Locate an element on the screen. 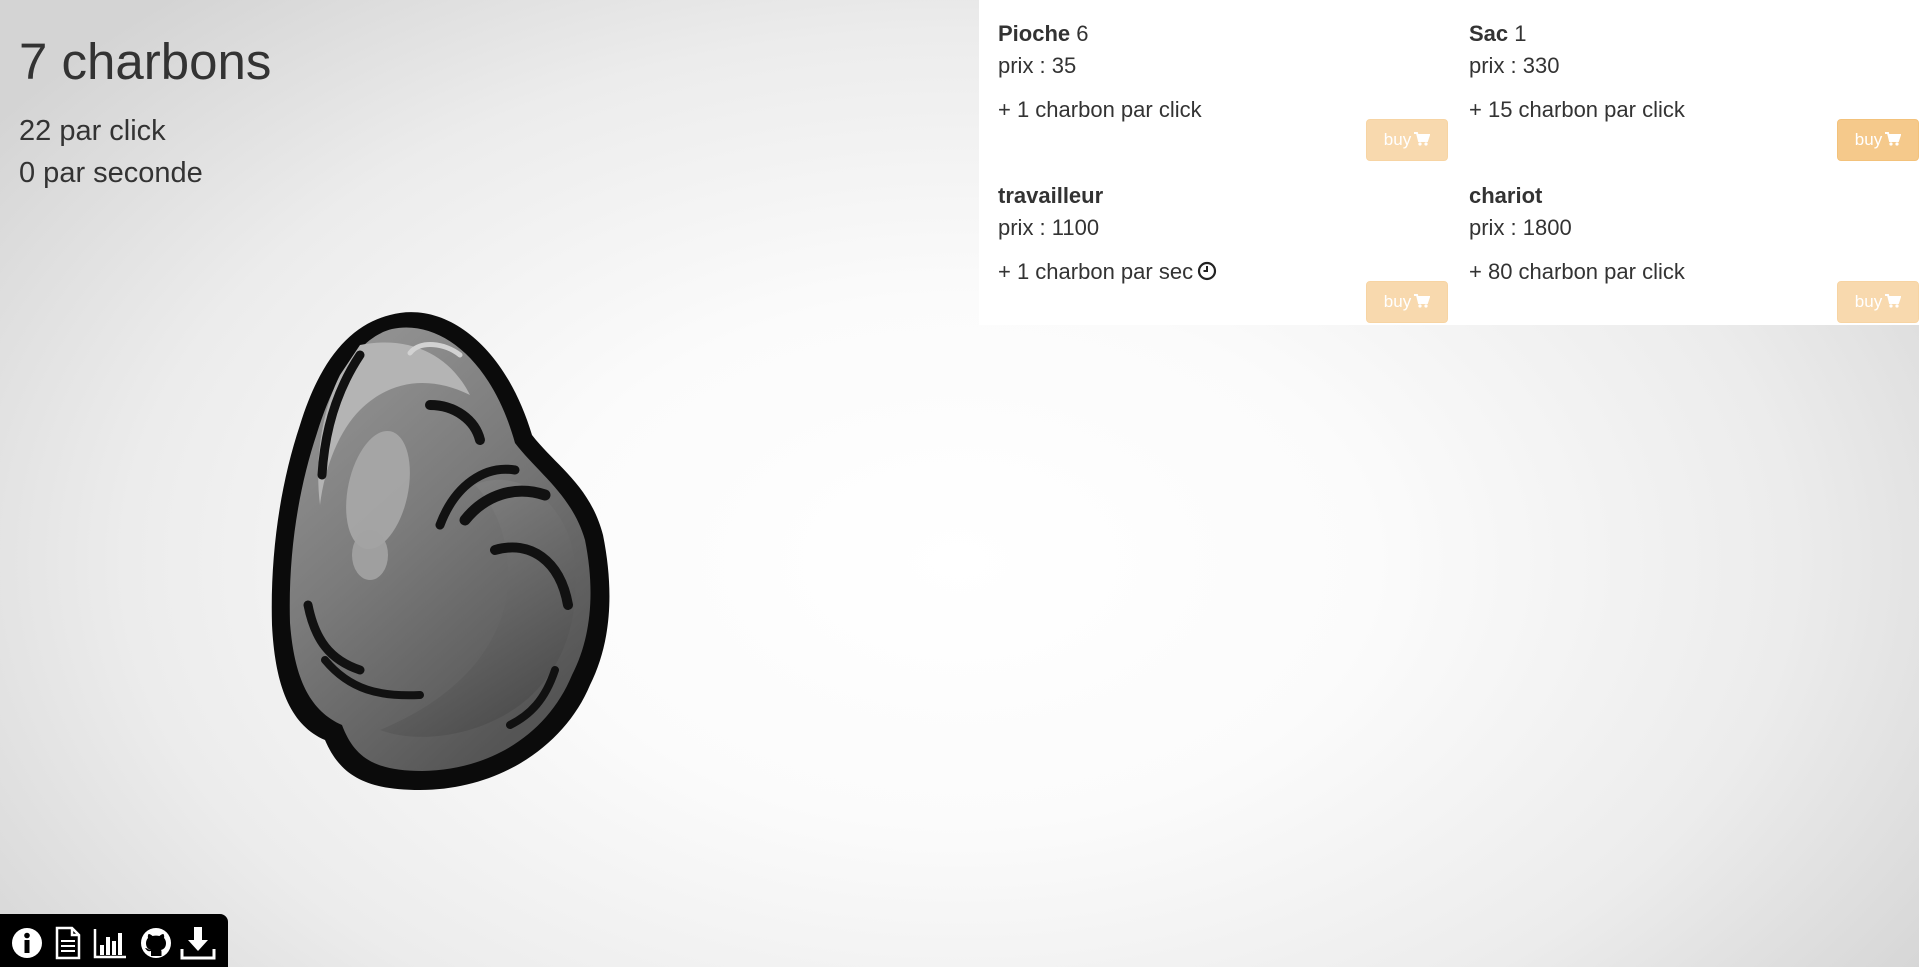 This screenshot has height=967, width=1919. download-icon is located at coordinates (198, 943).